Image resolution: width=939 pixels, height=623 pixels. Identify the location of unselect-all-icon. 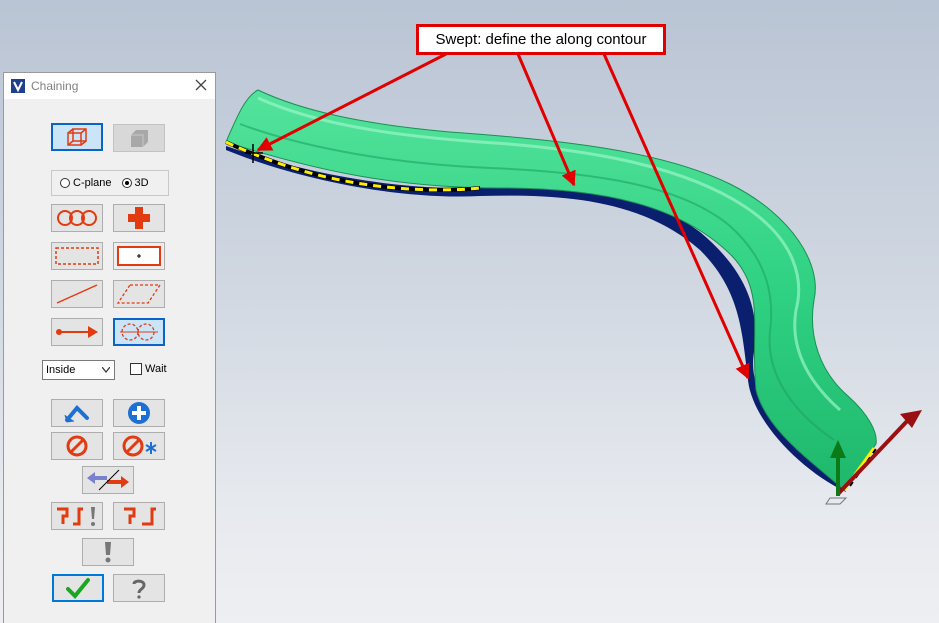
(139, 446).